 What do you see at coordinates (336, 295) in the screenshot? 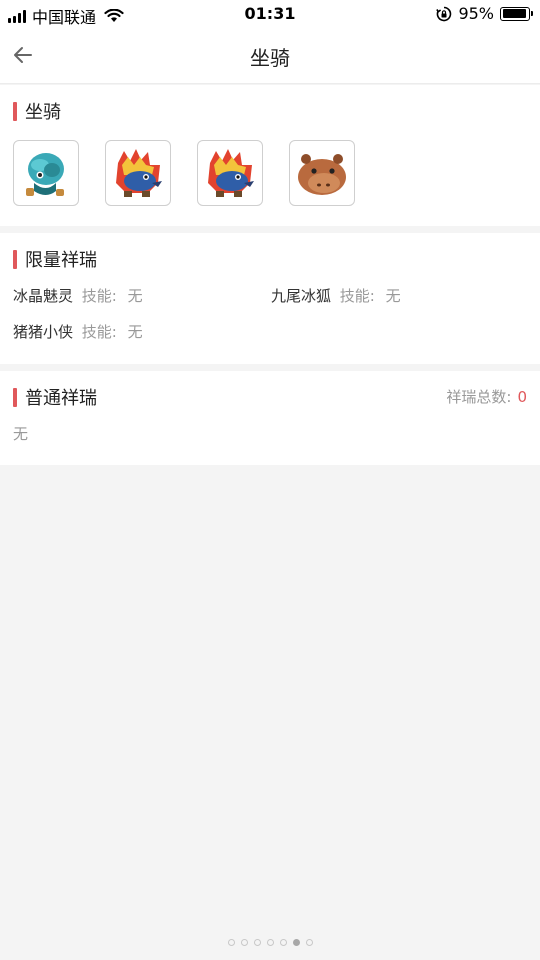
I see `auspice-item: 九尾冰狐 技能: 无` at bounding box center [336, 295].